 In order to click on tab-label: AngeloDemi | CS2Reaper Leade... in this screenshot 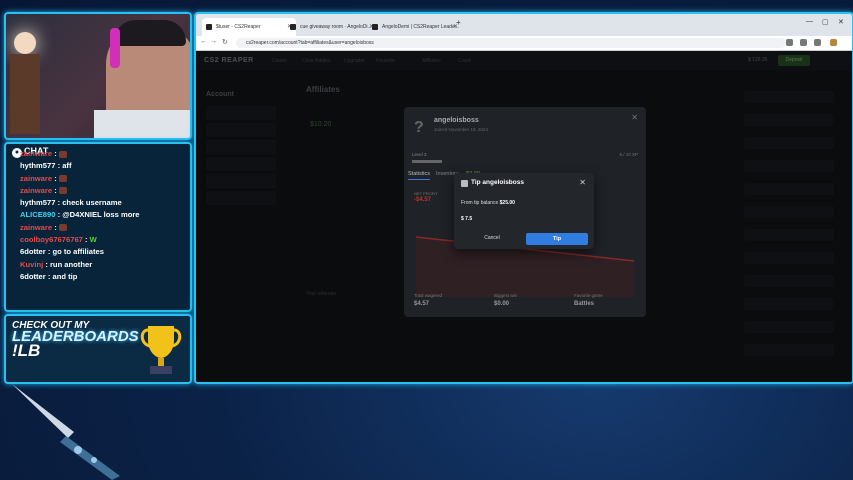, I will do `click(420, 27)`.